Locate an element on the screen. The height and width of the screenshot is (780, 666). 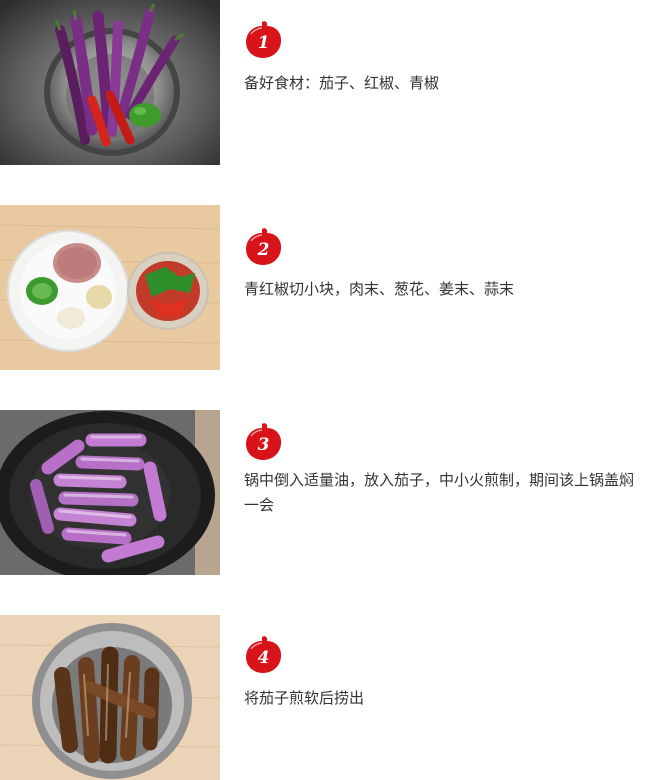
step-description: 将茄子煎软后捞出 is located at coordinates (304, 698).